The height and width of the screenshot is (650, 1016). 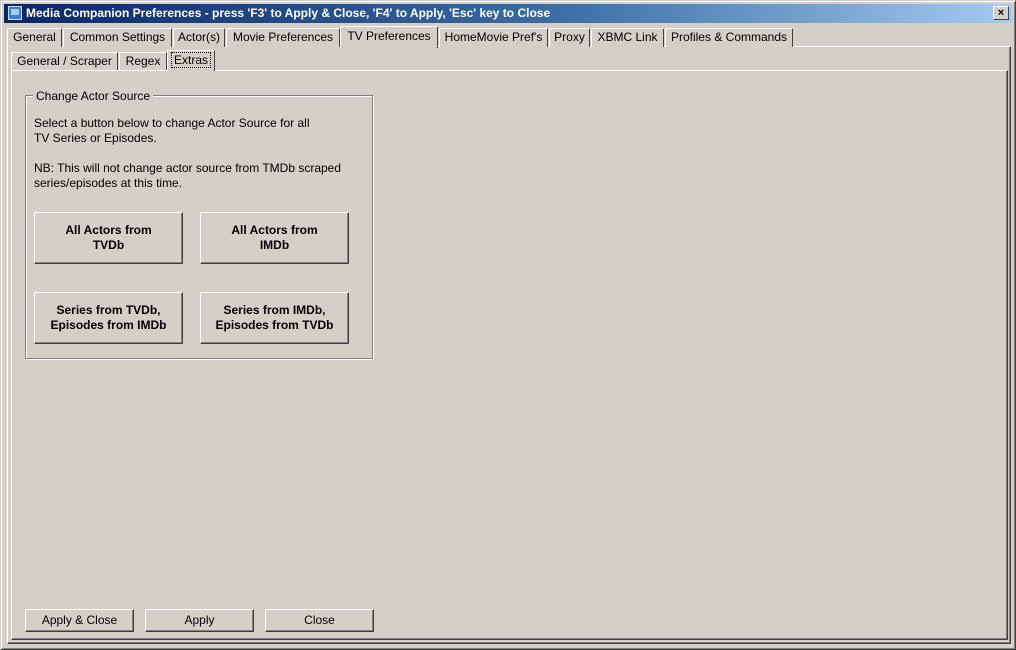 I want to click on button-label: Series from TVDb, Episodes from IMDb, so click(x=108, y=318).